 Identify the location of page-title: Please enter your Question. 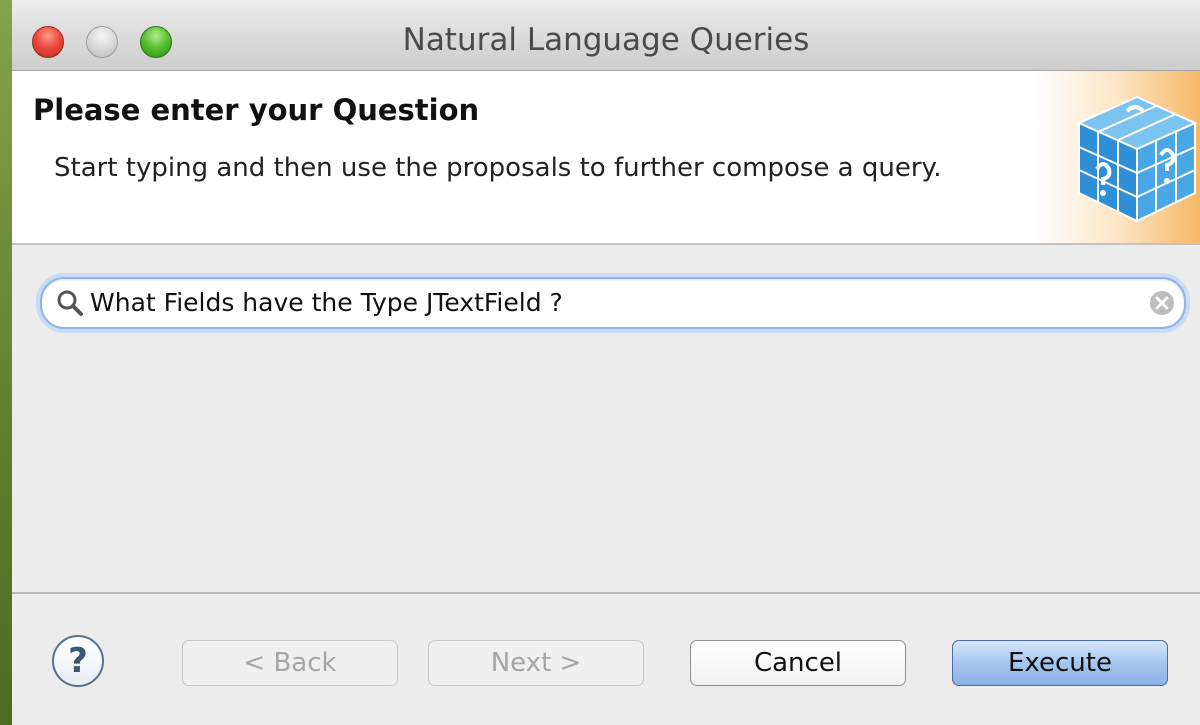
(256, 110).